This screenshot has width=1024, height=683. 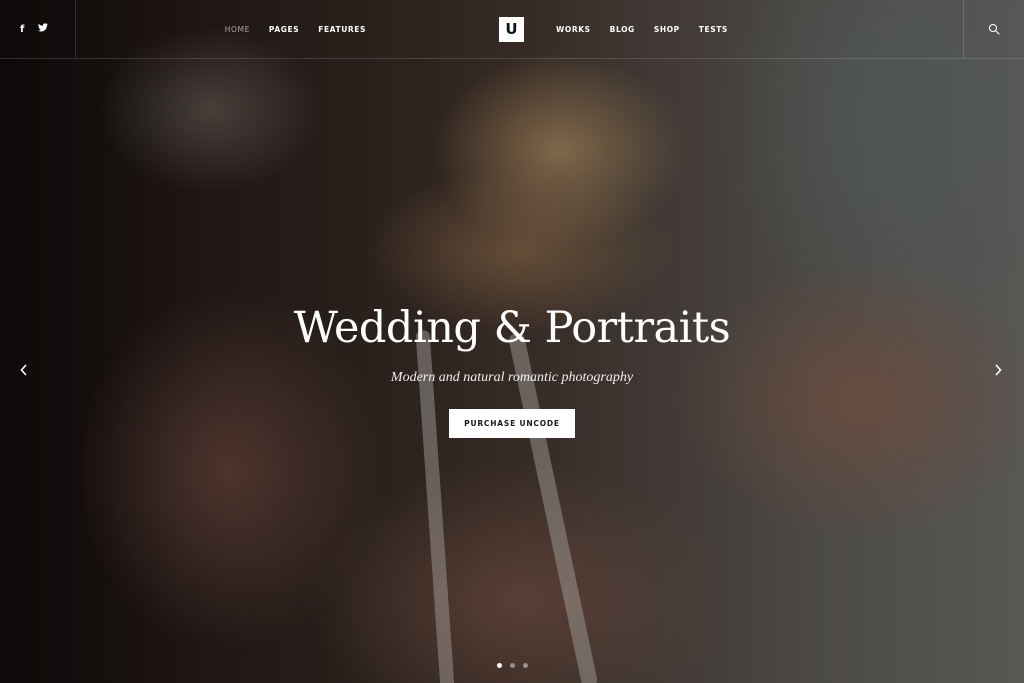 What do you see at coordinates (642, 29) in the screenshot?
I see `main-nav-right: WORKS BLOG SHOP TESTS` at bounding box center [642, 29].